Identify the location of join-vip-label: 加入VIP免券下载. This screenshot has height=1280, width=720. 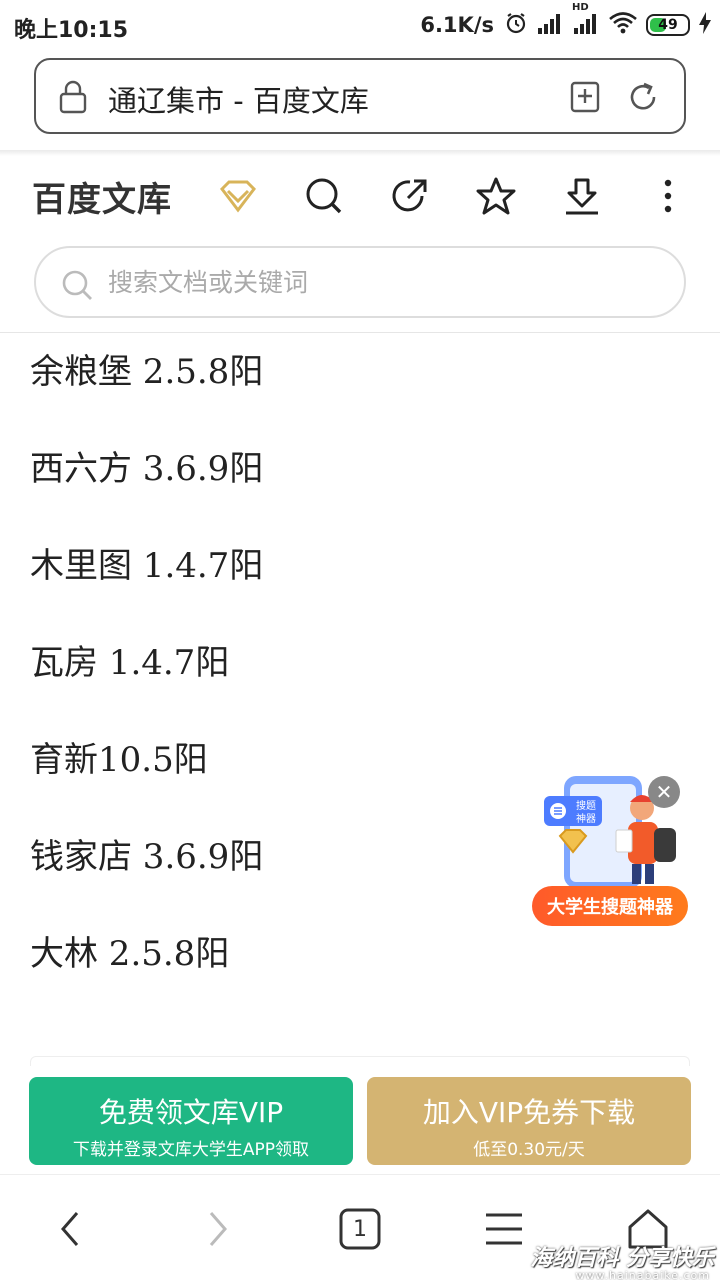
(529, 1112).